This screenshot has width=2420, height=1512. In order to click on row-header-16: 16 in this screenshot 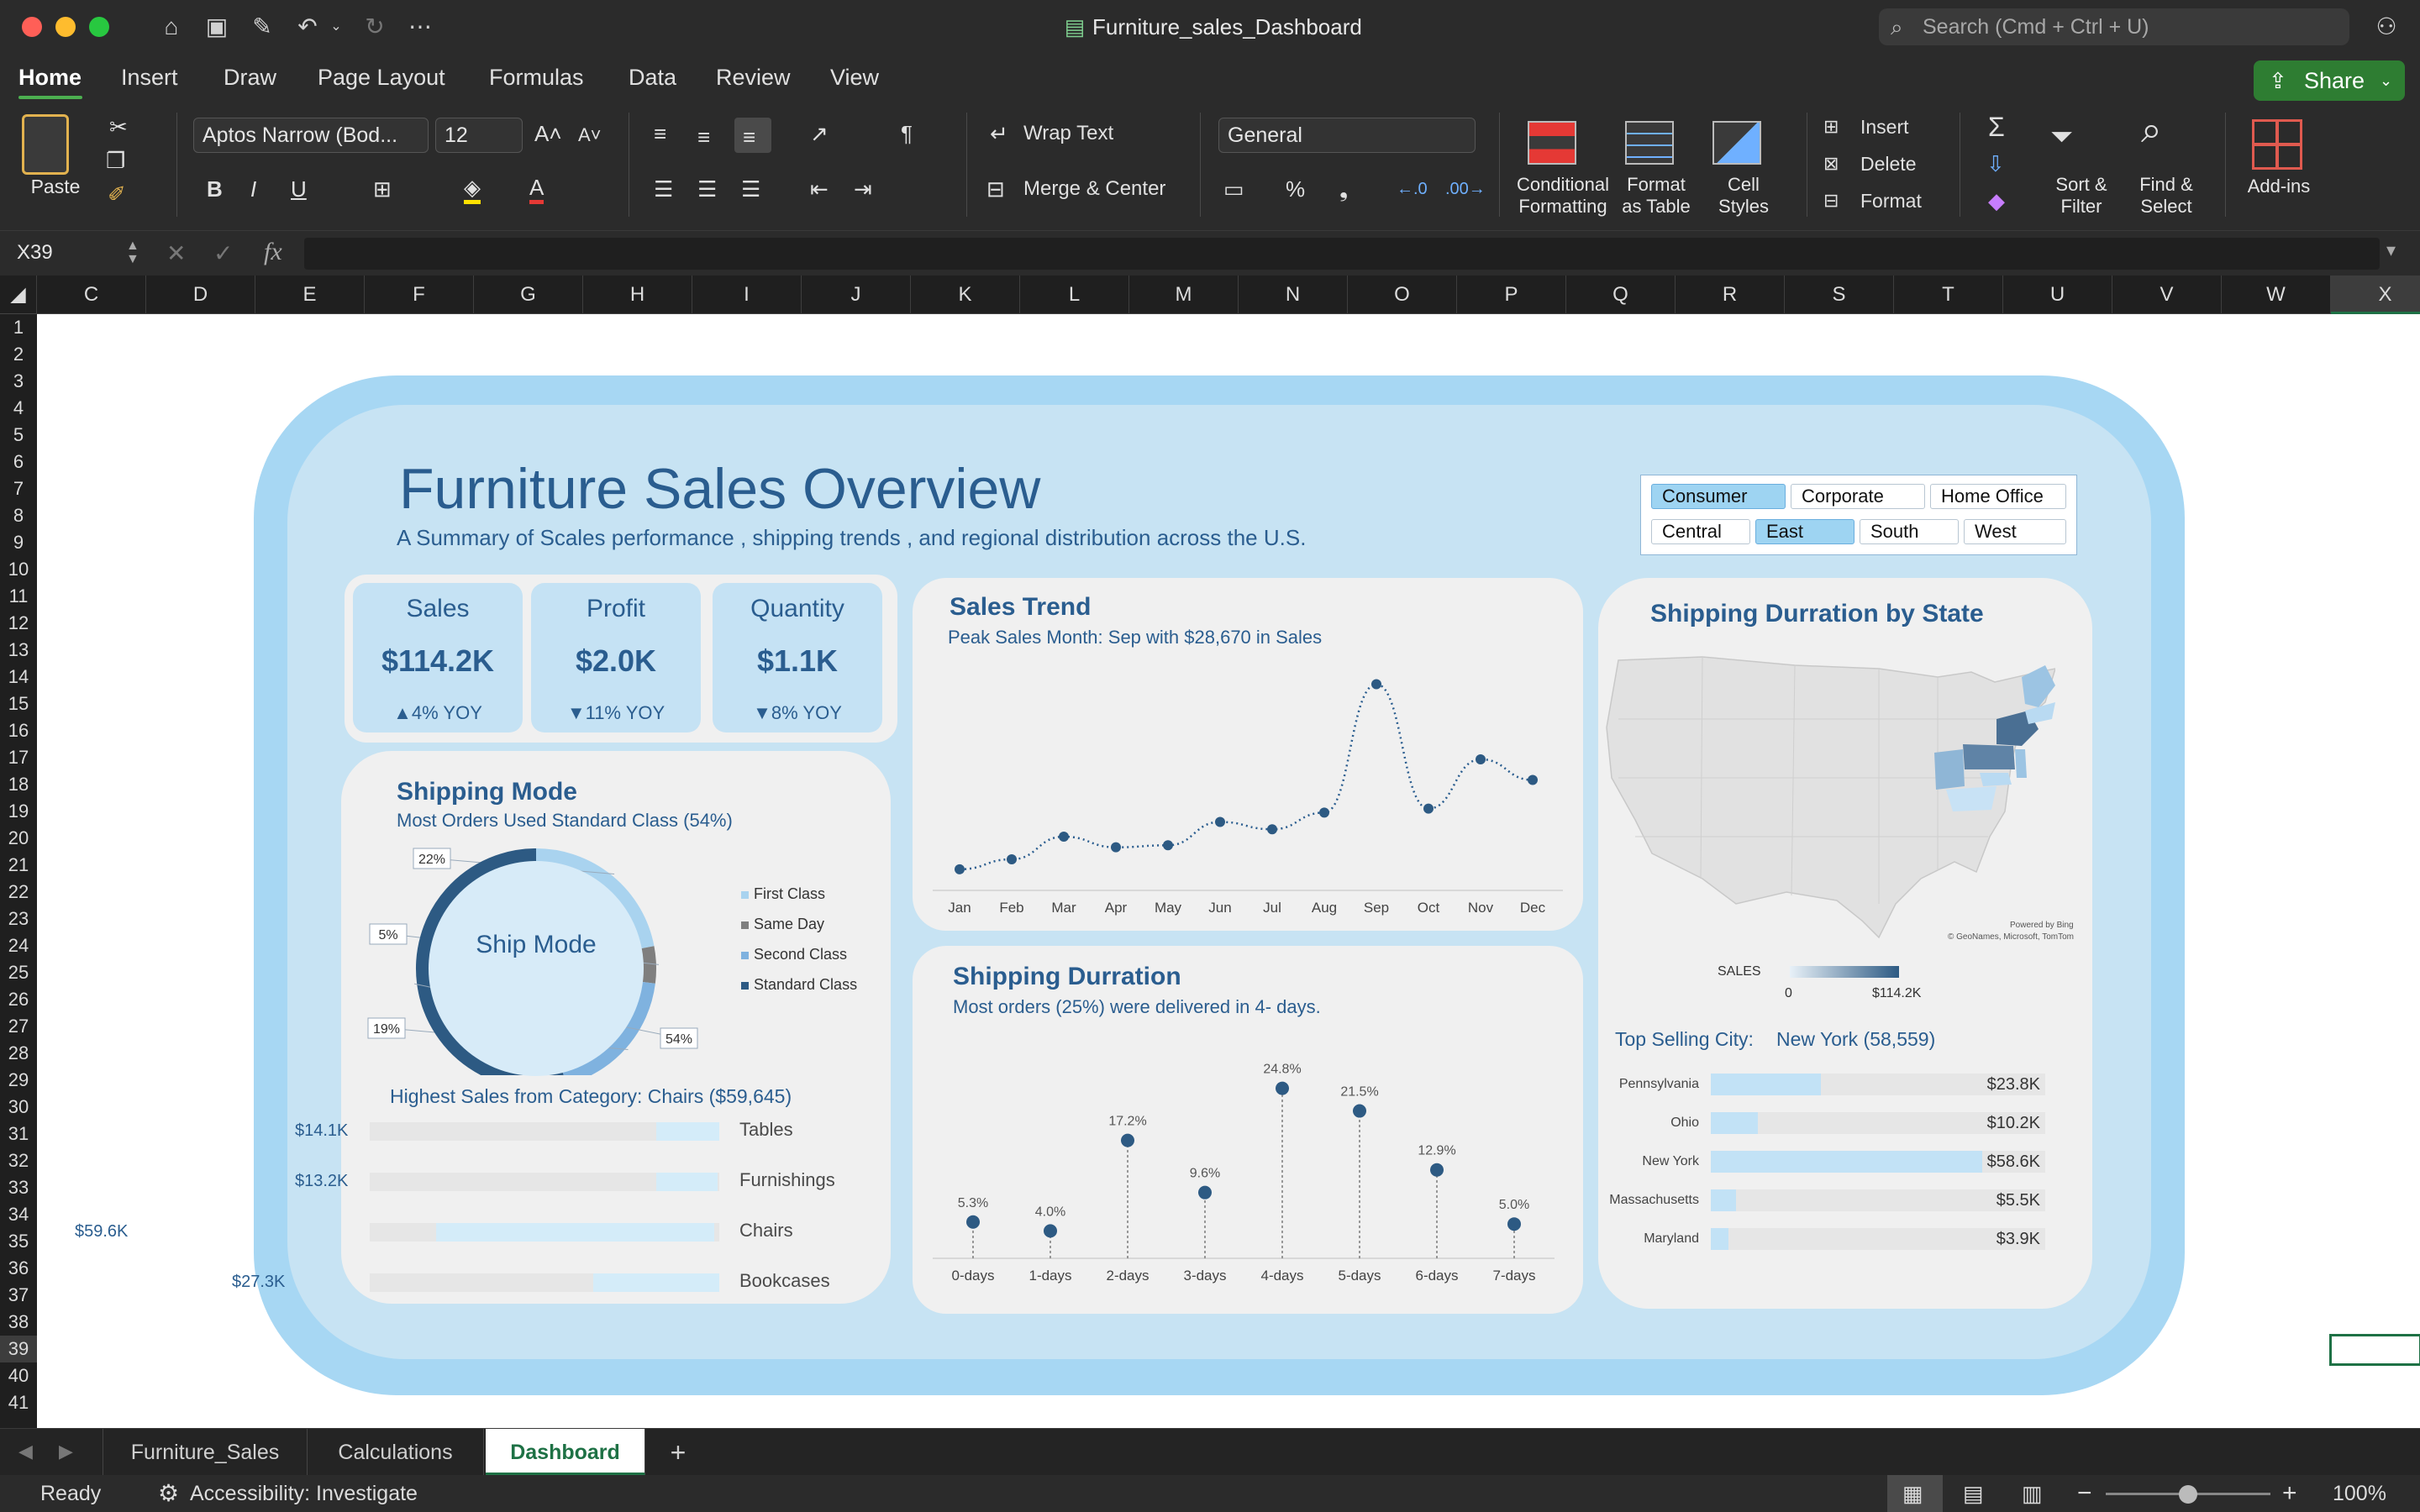, I will do `click(18, 730)`.